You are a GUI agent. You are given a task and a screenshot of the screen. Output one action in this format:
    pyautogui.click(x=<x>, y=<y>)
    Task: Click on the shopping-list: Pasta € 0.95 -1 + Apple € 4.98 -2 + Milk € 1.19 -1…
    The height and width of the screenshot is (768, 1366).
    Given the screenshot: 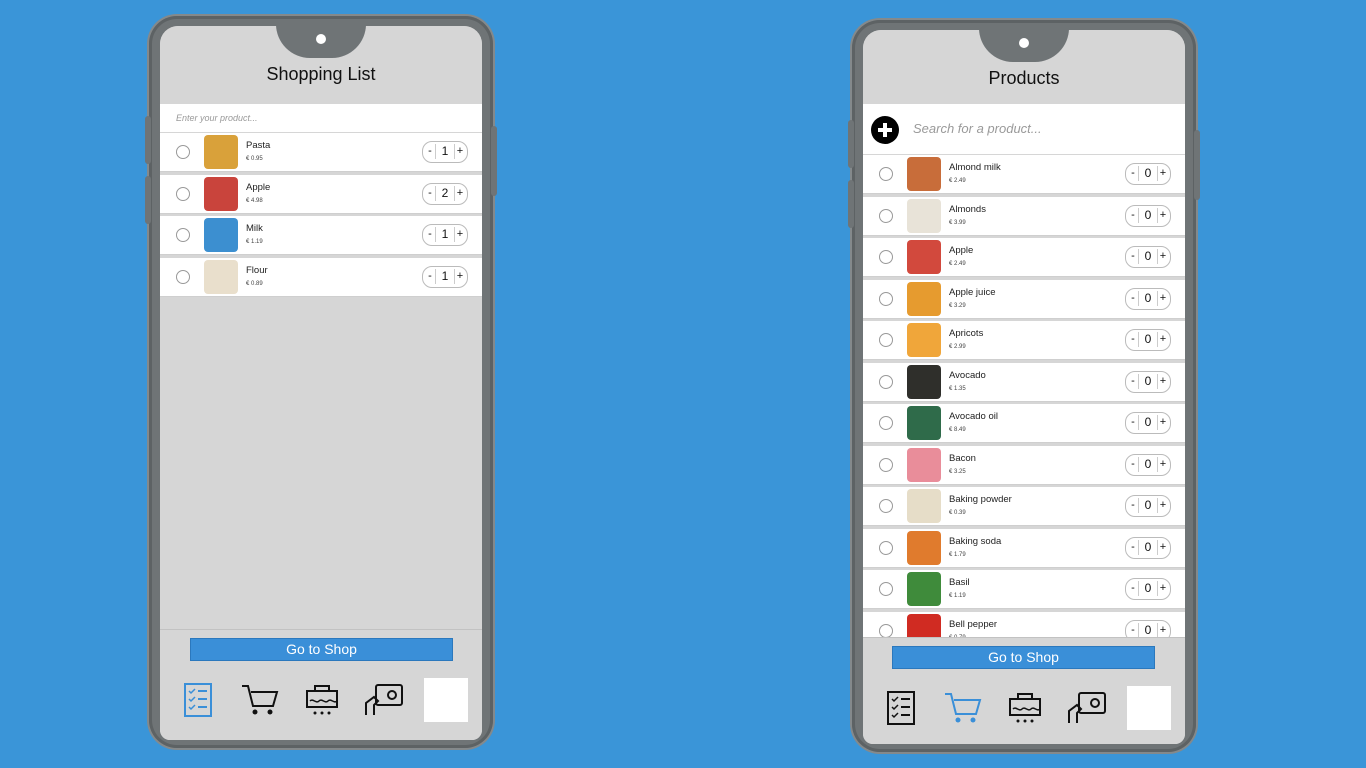 What is the action you would take?
    pyautogui.click(x=321, y=216)
    